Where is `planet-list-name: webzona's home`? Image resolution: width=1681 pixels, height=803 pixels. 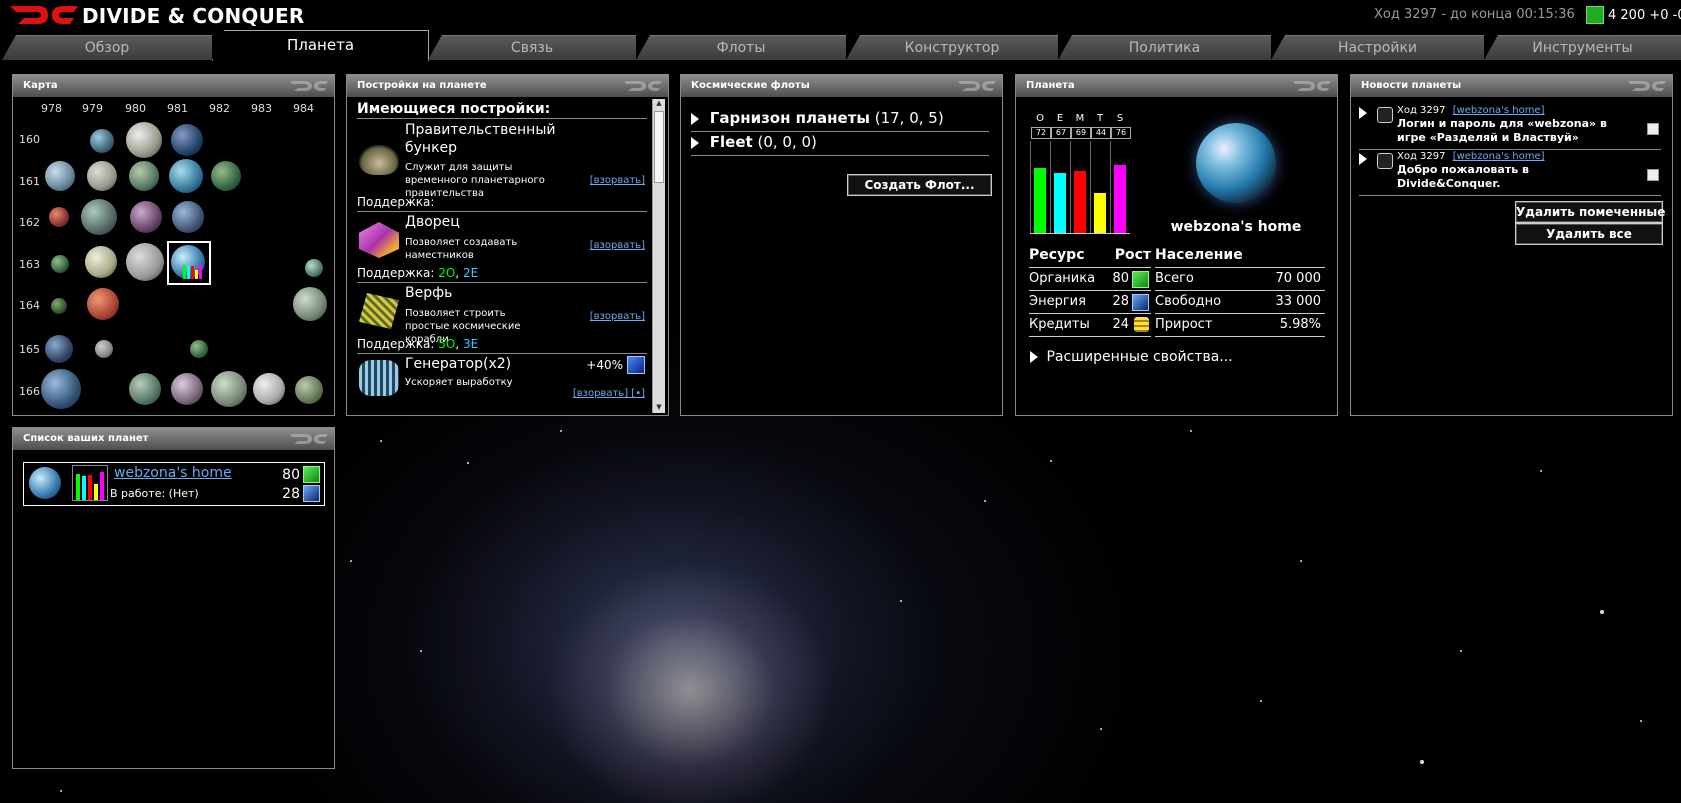
planet-list-name: webzona's home is located at coordinates (173, 473).